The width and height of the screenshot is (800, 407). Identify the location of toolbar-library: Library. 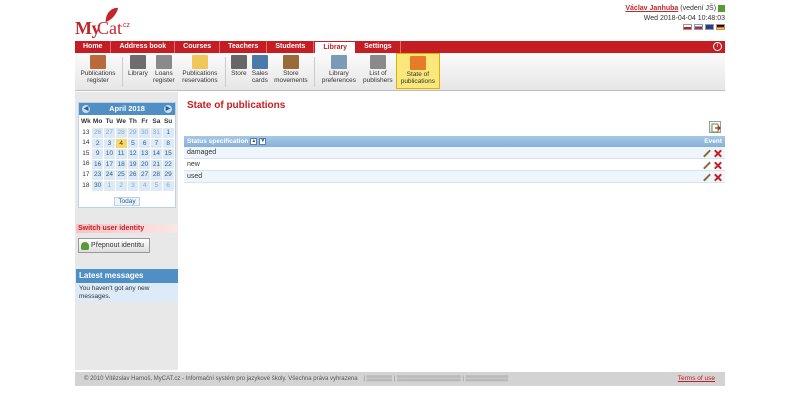
(138, 65).